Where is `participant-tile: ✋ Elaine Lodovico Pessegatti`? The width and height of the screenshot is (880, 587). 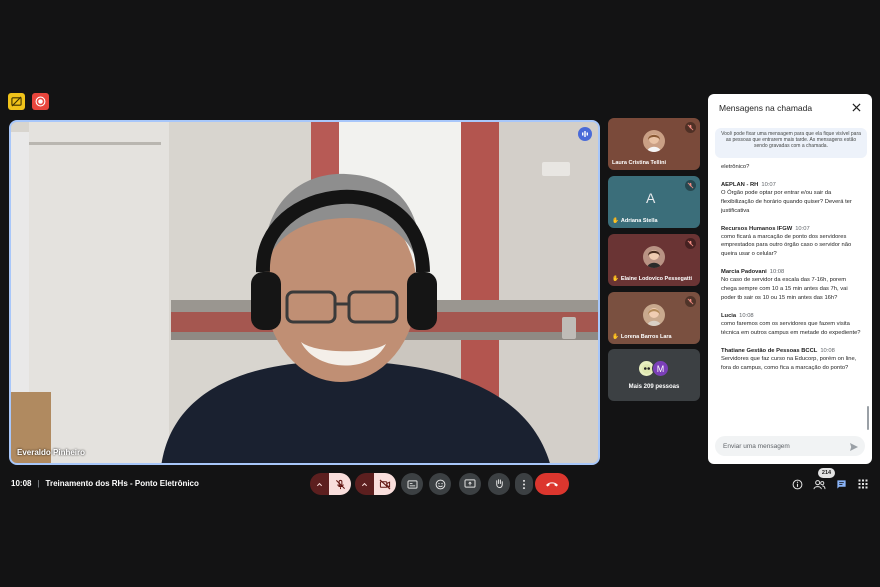 participant-tile: ✋ Elaine Lodovico Pessegatti is located at coordinates (654, 260).